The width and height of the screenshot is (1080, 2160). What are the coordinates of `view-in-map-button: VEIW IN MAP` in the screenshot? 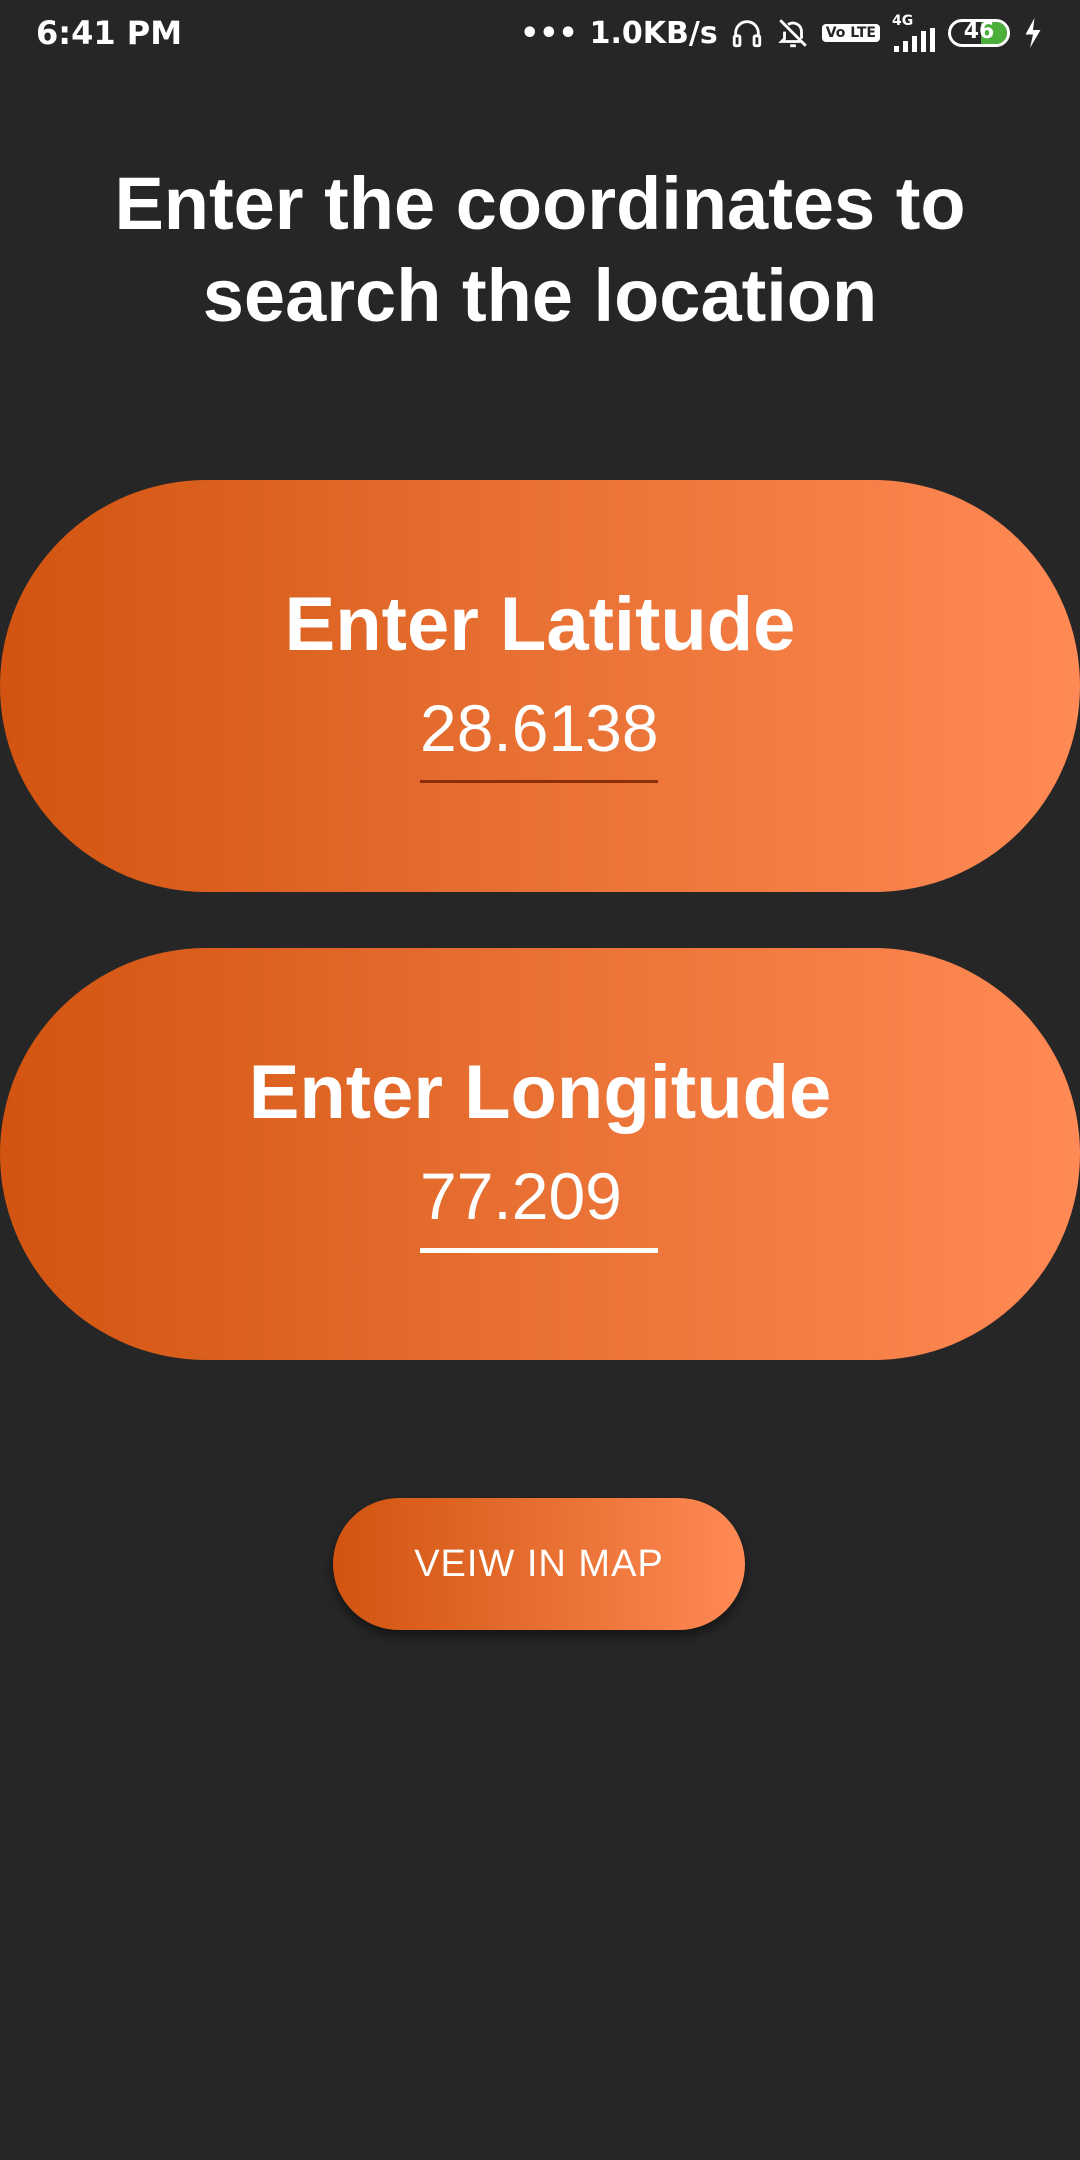 It's located at (539, 1564).